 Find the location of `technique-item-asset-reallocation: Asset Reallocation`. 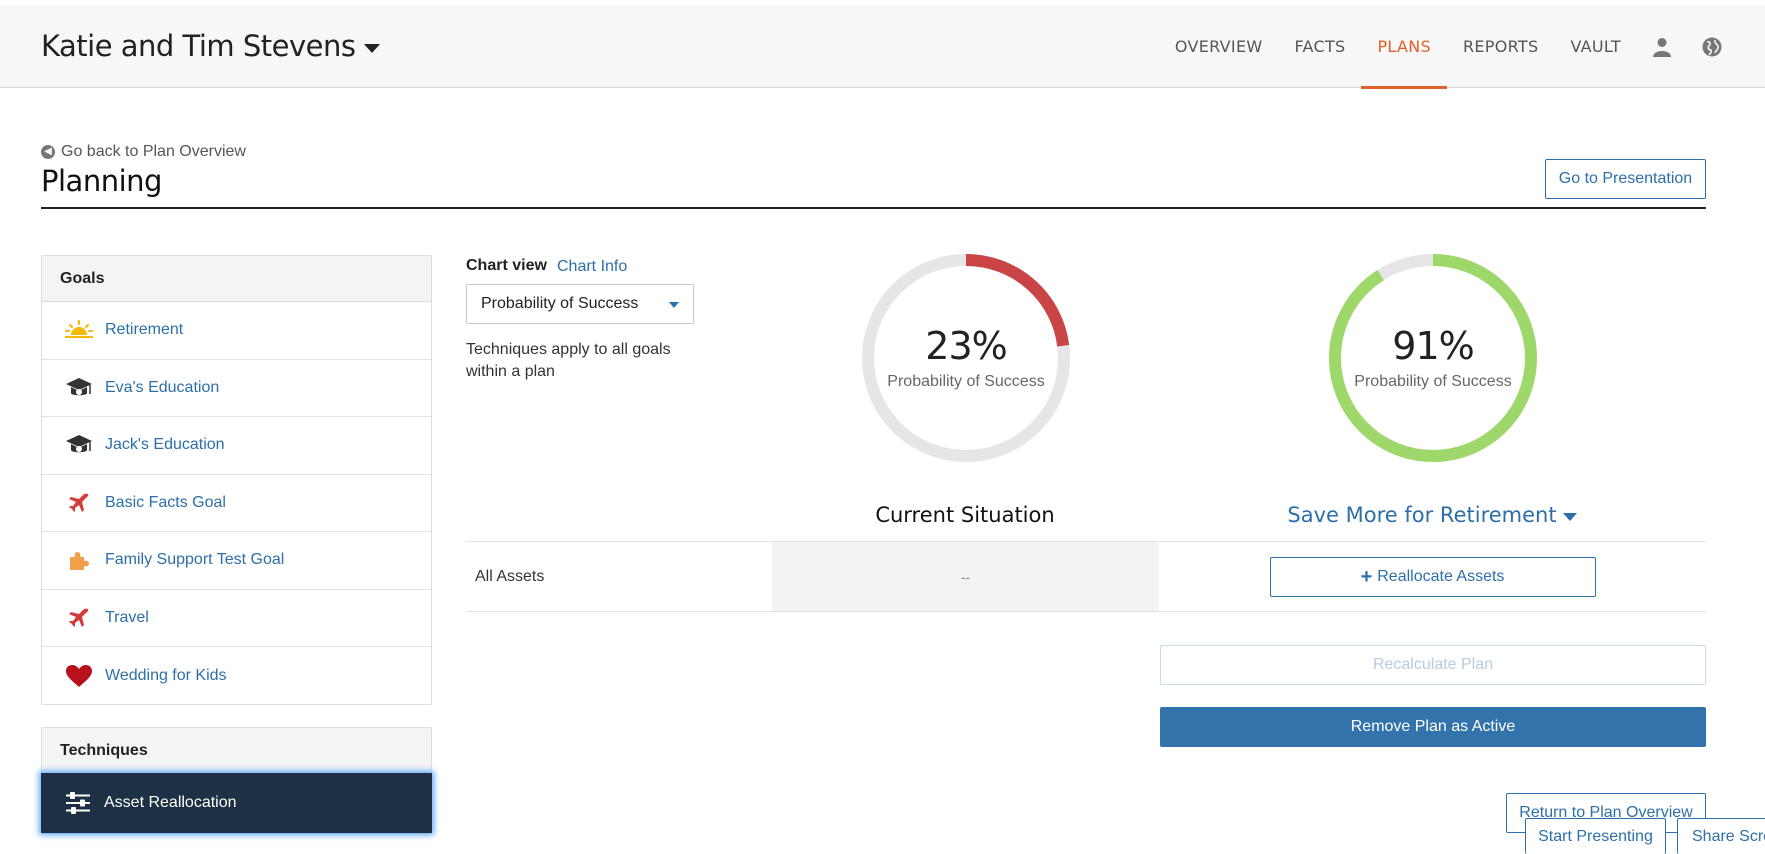

technique-item-asset-reallocation: Asset Reallocation is located at coordinates (236, 803).